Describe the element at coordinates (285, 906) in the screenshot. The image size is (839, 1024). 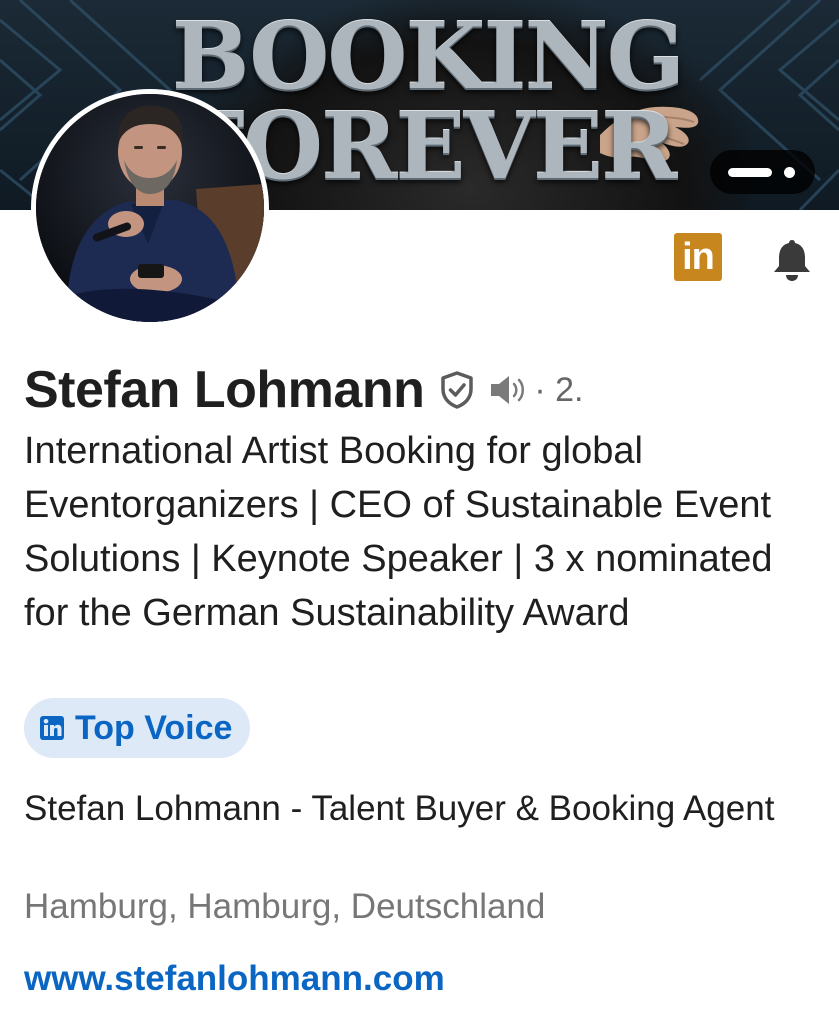
I see `location-text: Hamburg, Hamburg, Deutschland` at that location.